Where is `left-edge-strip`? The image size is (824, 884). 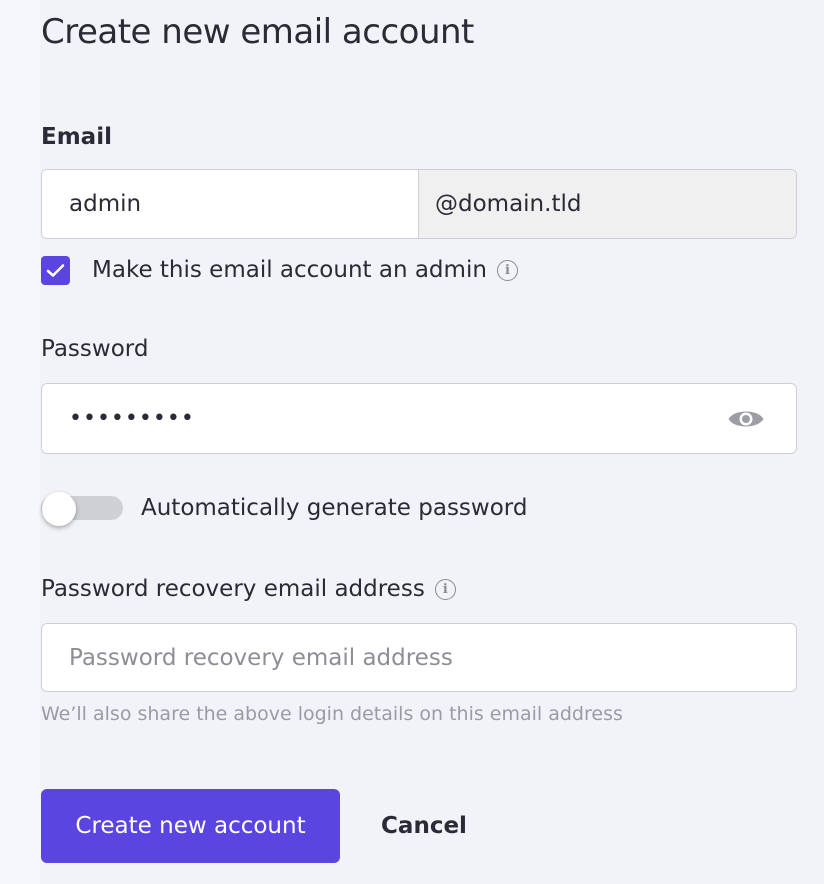
left-edge-strip is located at coordinates (20, 442).